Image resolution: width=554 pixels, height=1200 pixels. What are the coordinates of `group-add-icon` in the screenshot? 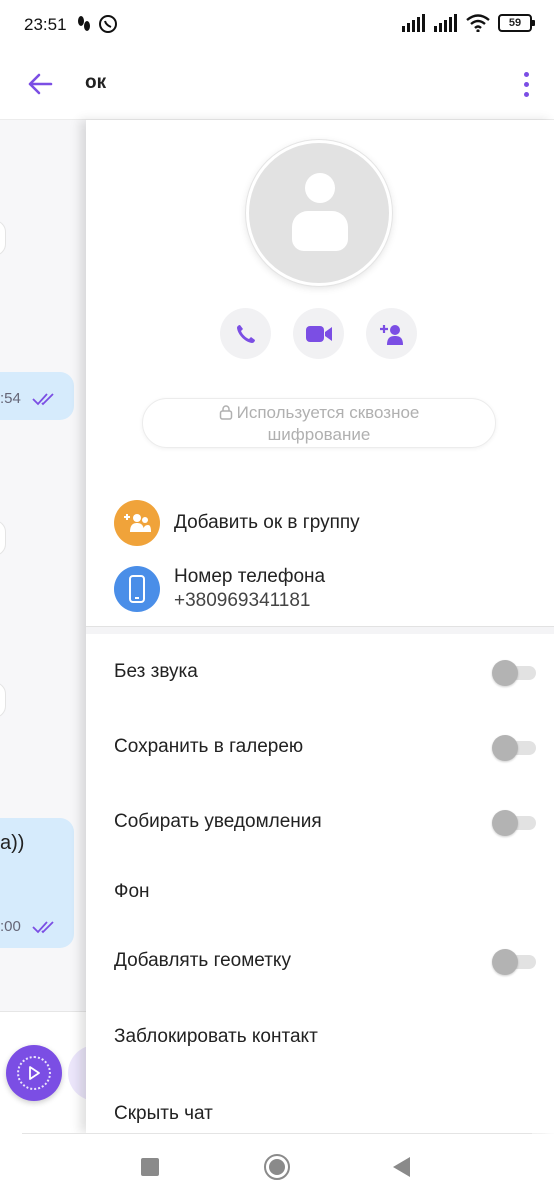 It's located at (137, 523).